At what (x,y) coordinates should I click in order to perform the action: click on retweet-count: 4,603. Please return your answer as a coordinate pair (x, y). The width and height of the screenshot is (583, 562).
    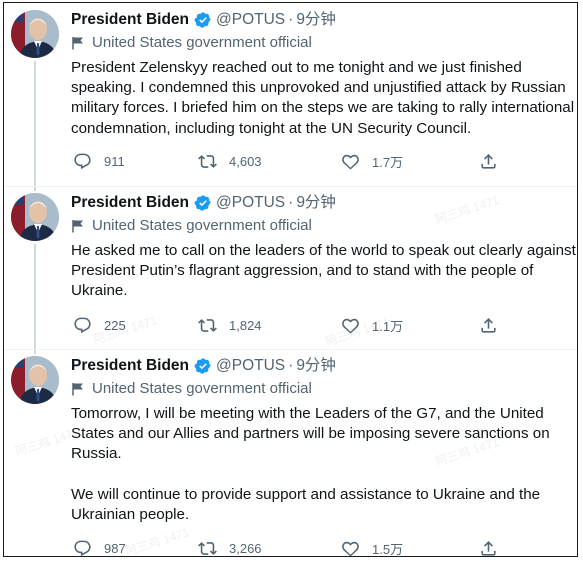
    Looking at the image, I should click on (245, 161).